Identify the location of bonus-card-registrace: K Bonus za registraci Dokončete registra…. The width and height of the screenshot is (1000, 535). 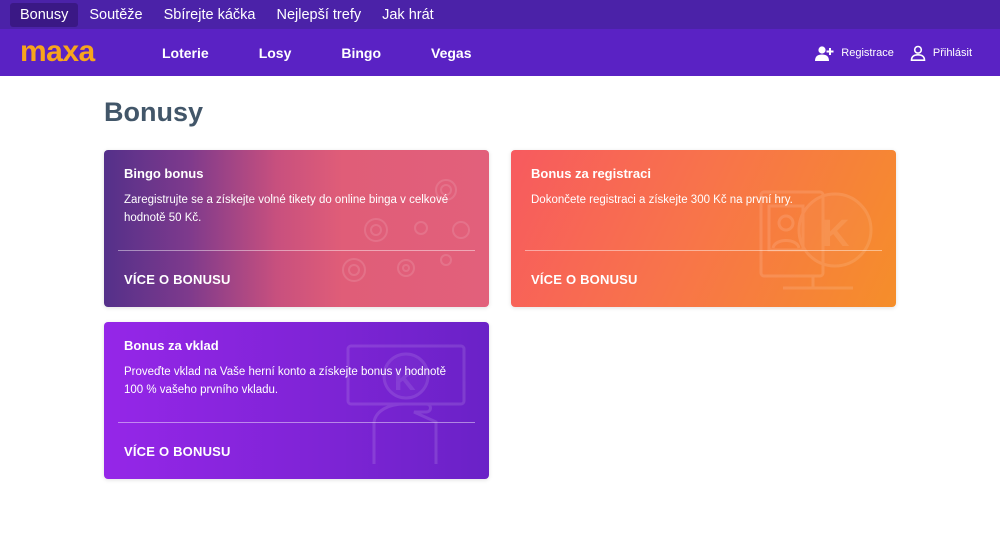
(703, 228).